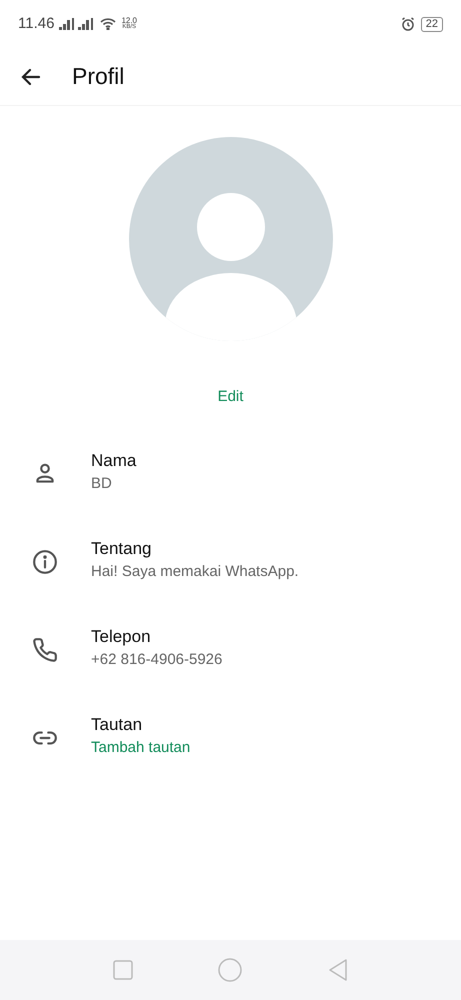  What do you see at coordinates (338, 970) in the screenshot?
I see `back-icon` at bounding box center [338, 970].